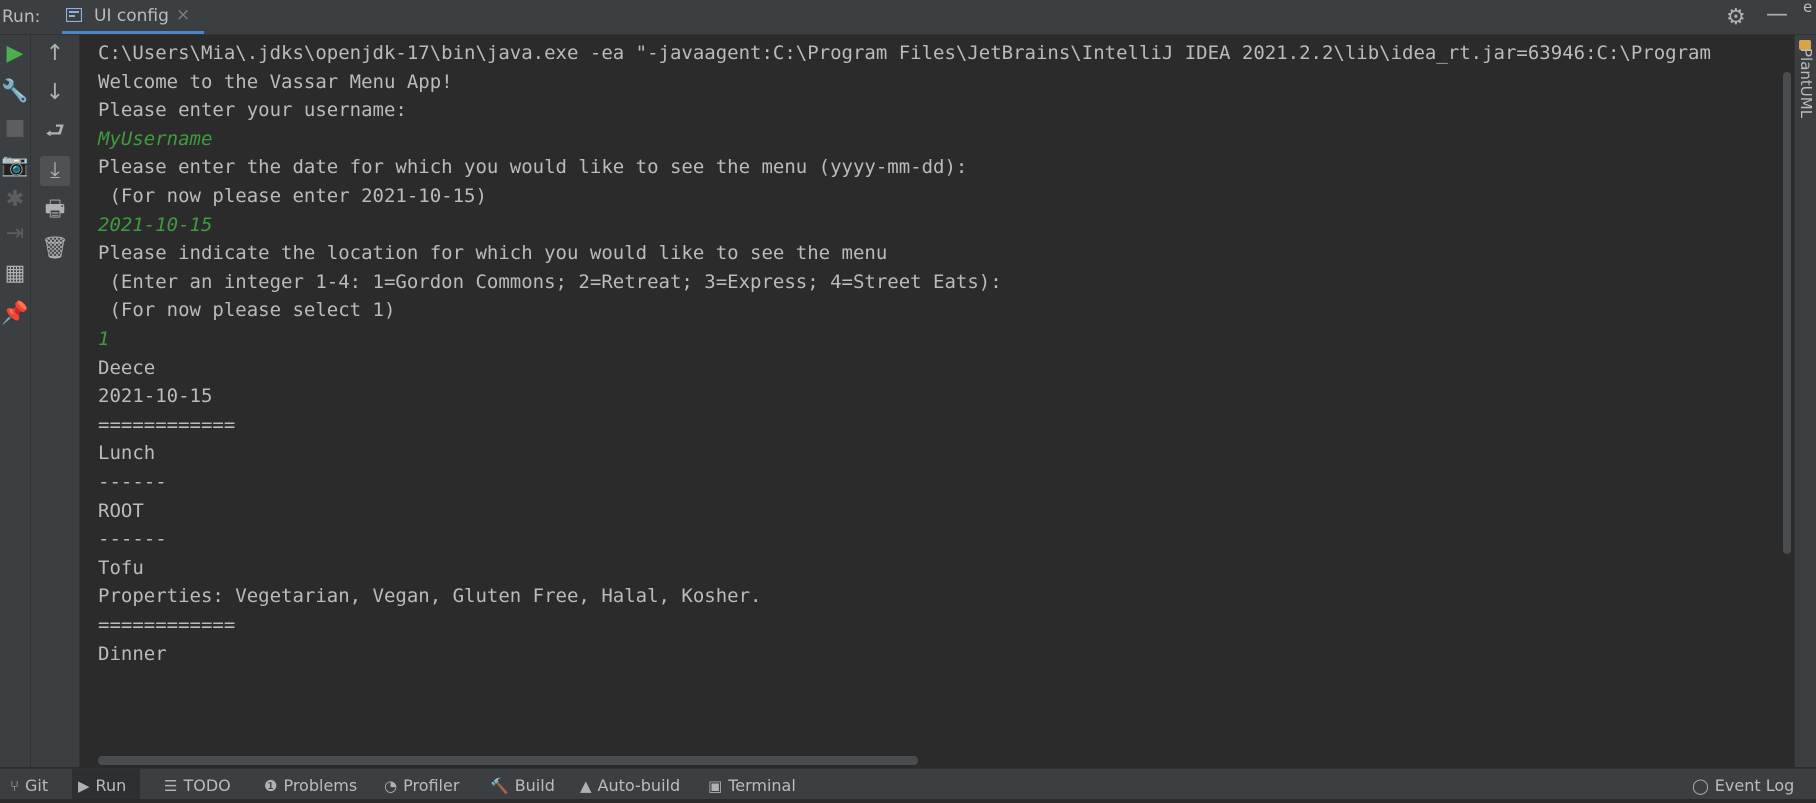 The image size is (1816, 803). Describe the element at coordinates (55, 132) in the screenshot. I see `soft-wrap-icon: ⮐` at that location.